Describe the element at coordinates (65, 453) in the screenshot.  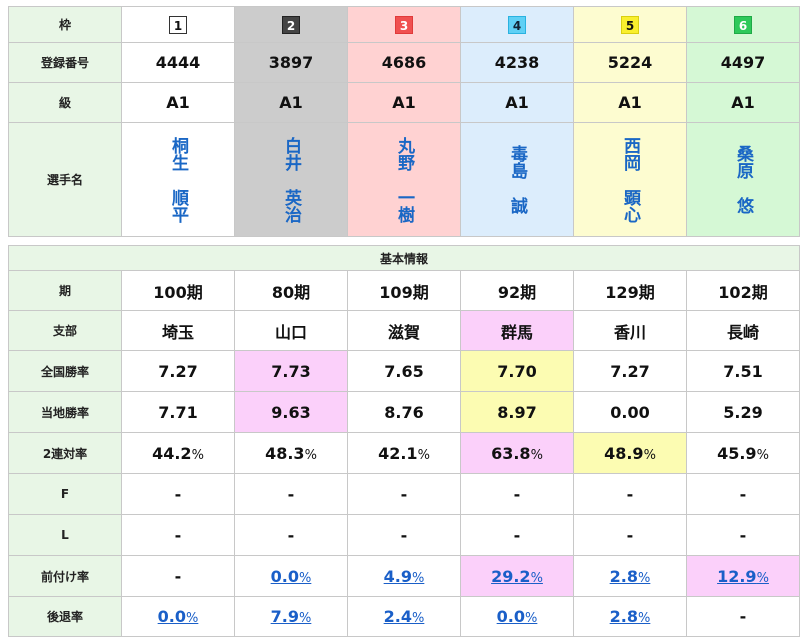
I see `two-rate-label: 2連対率` at that location.